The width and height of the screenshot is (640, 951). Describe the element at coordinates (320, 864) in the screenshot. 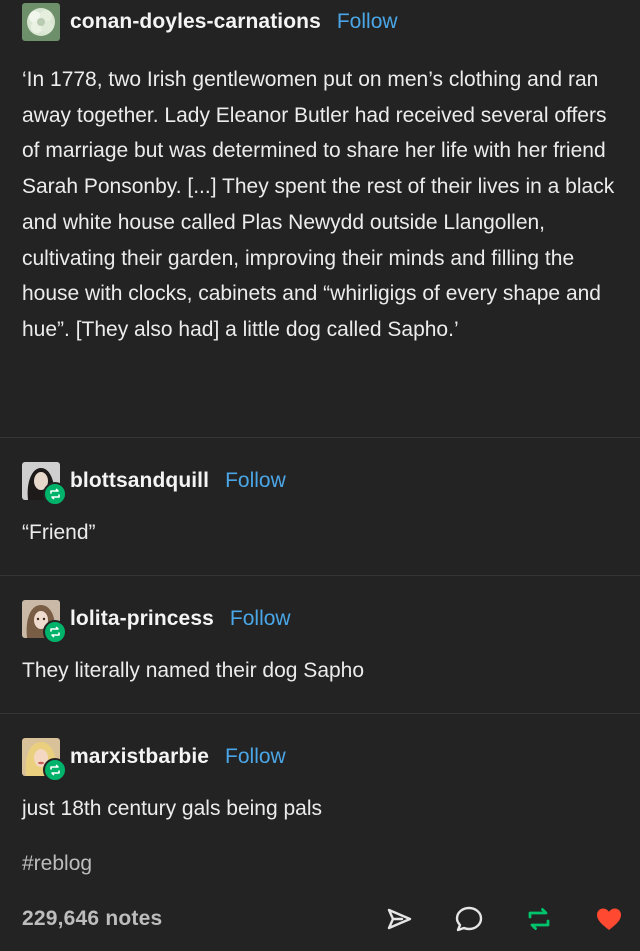

I see `tag-list: #reblog` at that location.